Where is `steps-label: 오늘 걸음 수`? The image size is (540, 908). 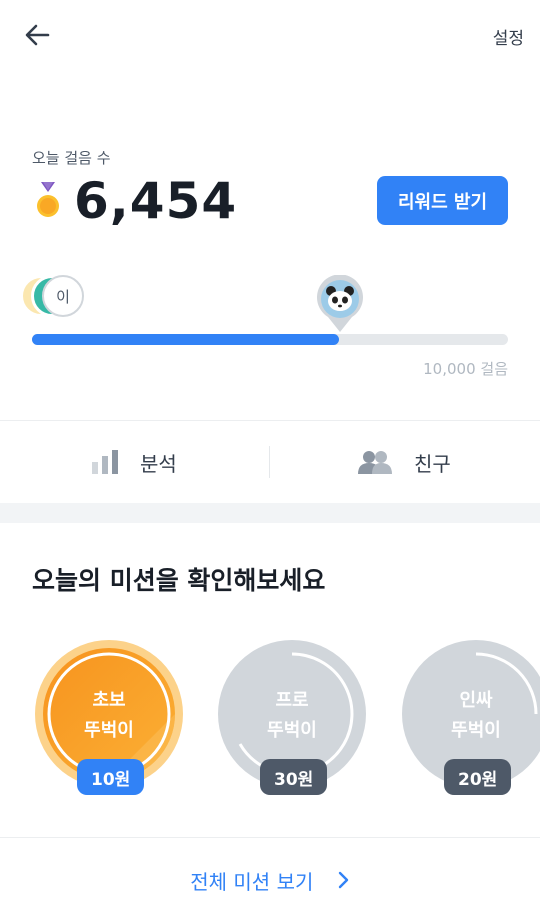 steps-label: 오늘 걸음 수 is located at coordinates (71, 158).